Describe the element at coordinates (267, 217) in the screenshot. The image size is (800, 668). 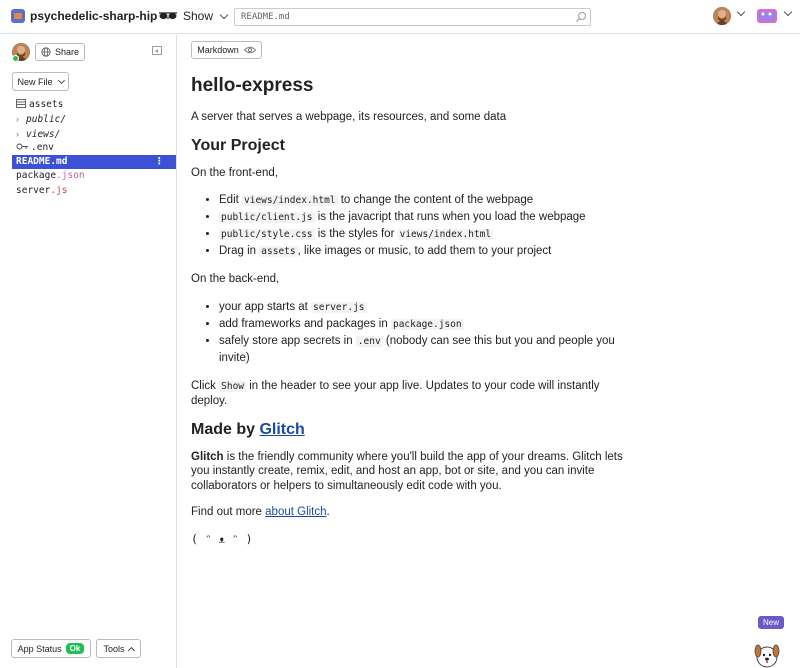
I see `code-span: public/client.js` at that location.